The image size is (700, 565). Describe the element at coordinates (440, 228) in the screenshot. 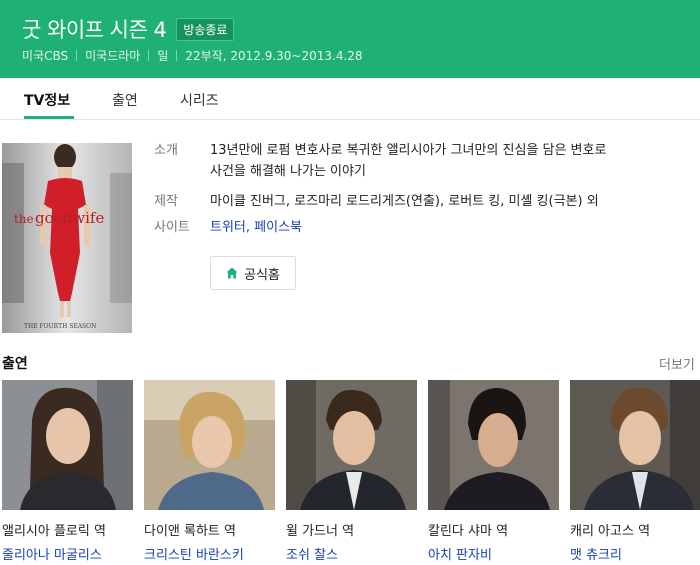

I see `site-links: 트위터, 페이스북` at that location.